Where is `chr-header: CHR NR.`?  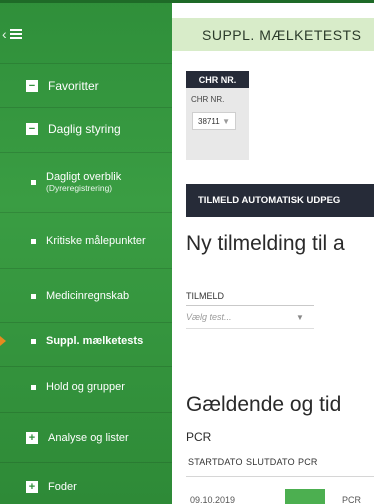
chr-header: CHR NR. is located at coordinates (217, 79).